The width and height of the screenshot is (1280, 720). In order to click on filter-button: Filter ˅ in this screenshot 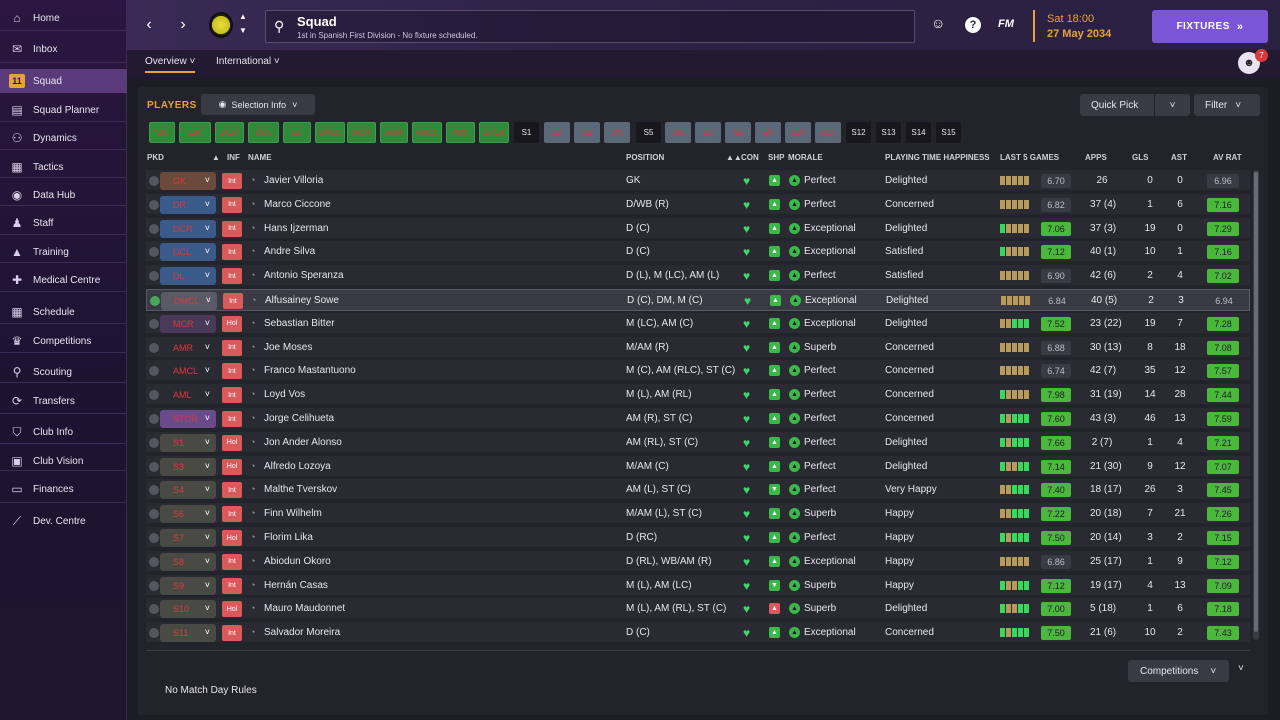, I will do `click(1227, 105)`.